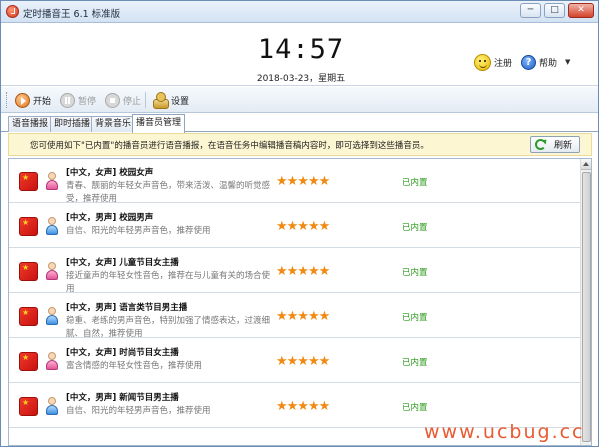 The image size is (599, 447). What do you see at coordinates (482, 62) in the screenshot?
I see `smile-icon` at bounding box center [482, 62].